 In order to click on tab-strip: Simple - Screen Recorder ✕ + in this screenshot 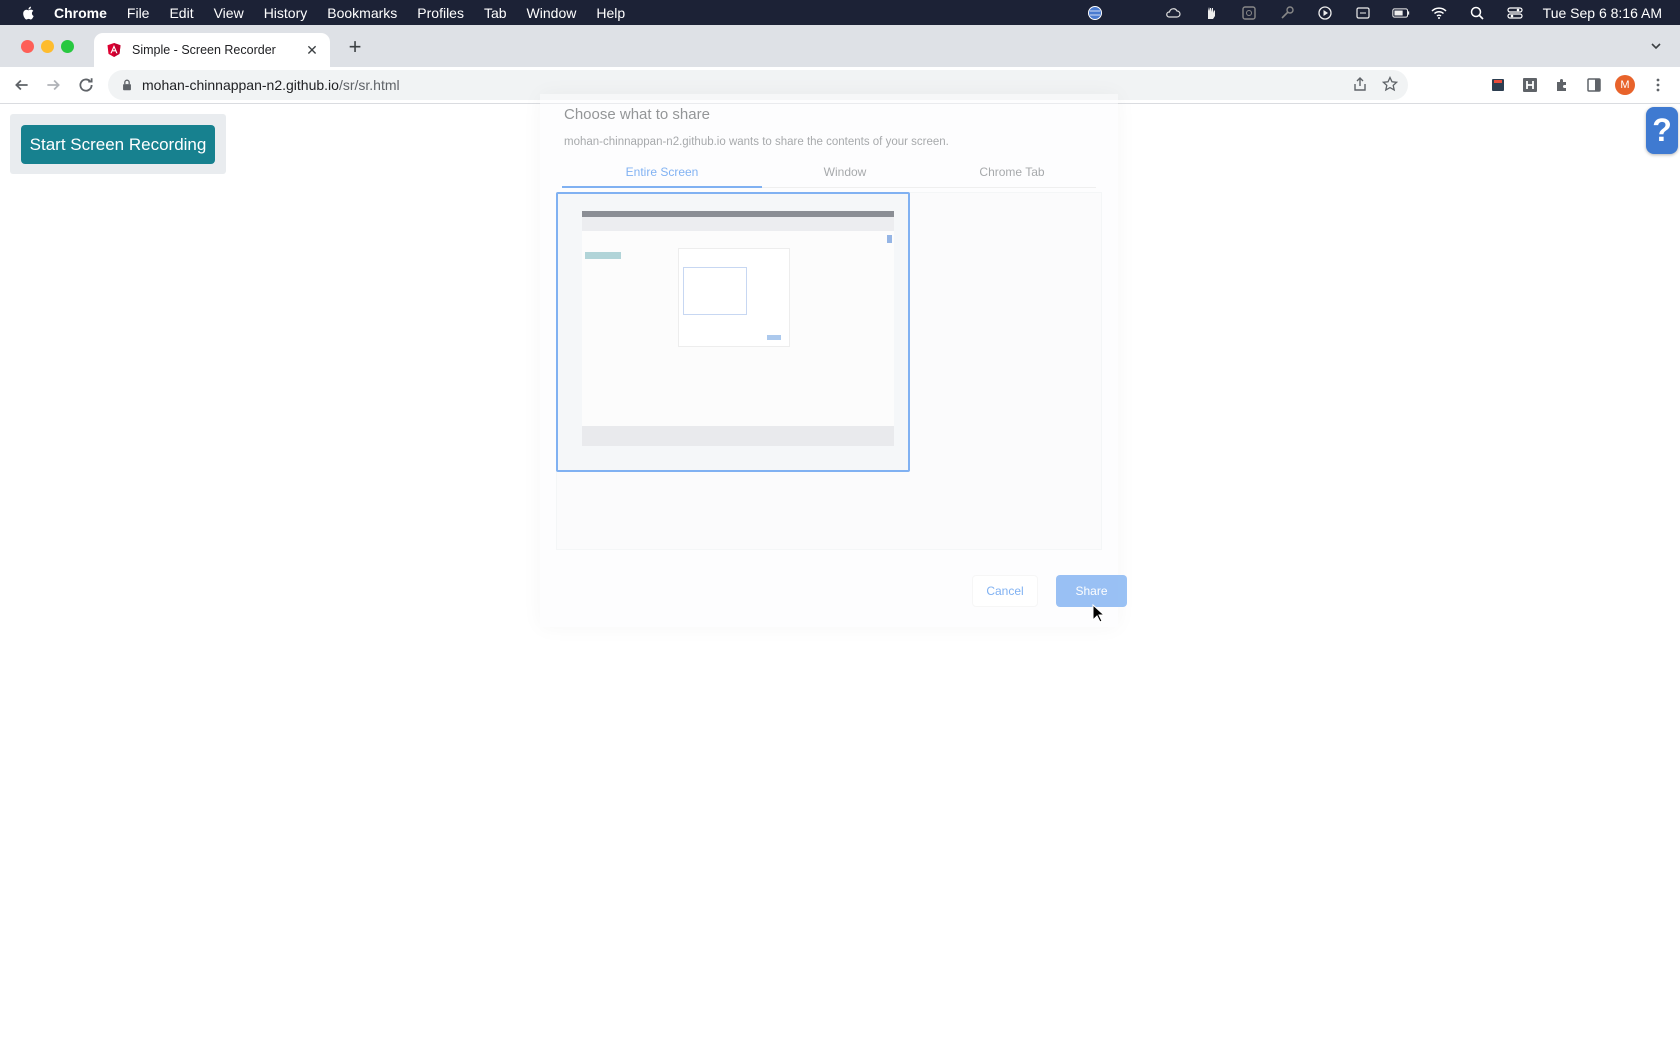, I will do `click(840, 46)`.